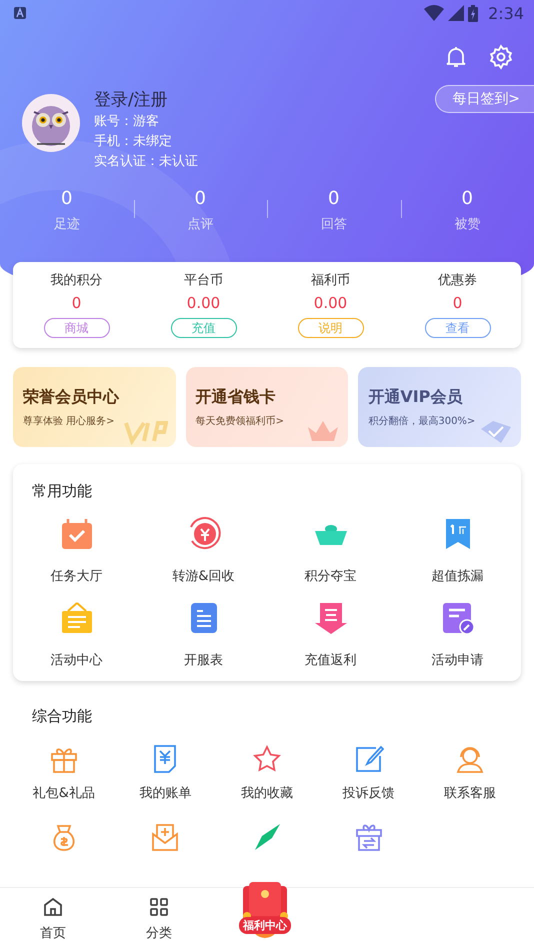  Describe the element at coordinates (53, 919) in the screenshot. I see `nav-tab: 首页` at that location.